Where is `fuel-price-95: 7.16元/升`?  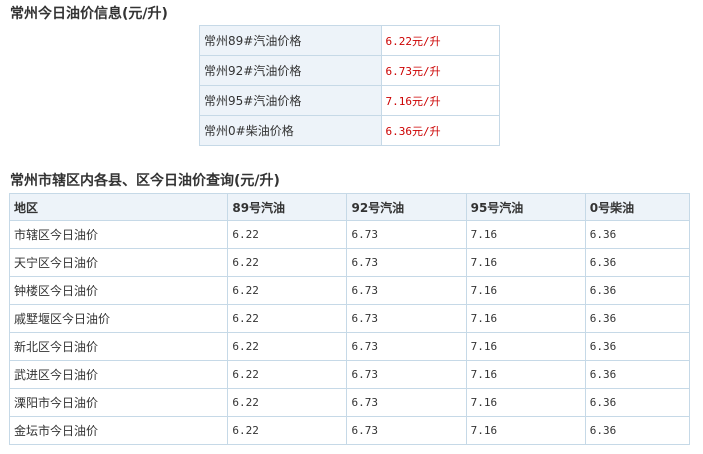 fuel-price-95: 7.16元/升 is located at coordinates (440, 100).